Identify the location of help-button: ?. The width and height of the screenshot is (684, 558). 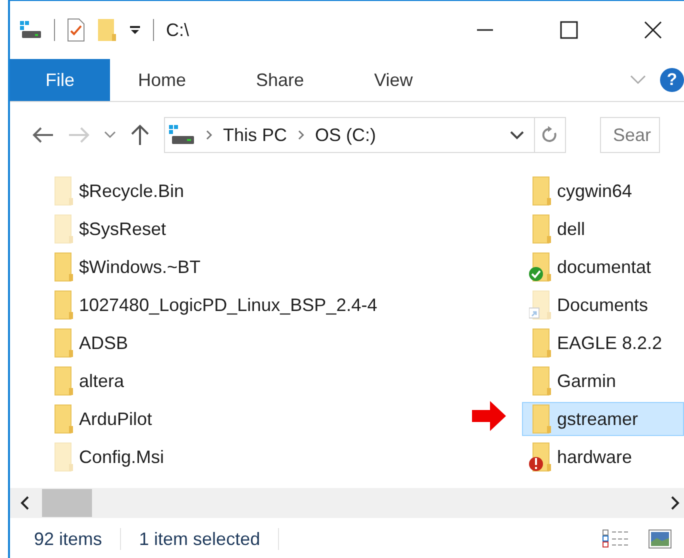
(672, 80).